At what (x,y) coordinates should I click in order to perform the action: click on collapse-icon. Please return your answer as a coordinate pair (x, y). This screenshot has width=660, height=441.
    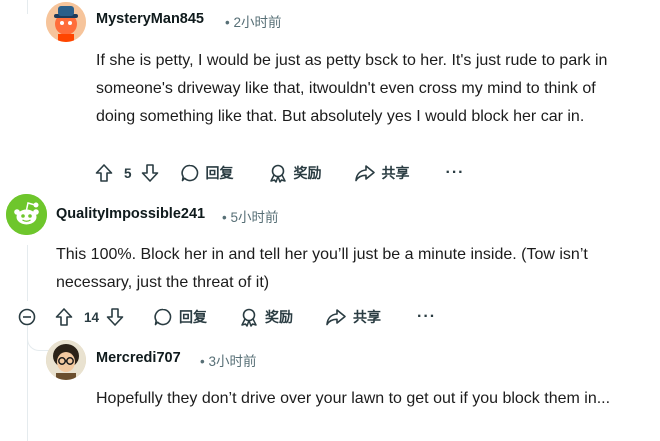
    Looking at the image, I should click on (27, 317).